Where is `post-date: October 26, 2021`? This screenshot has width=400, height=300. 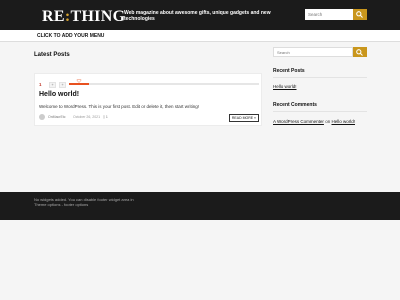
post-date: October 26, 2021 is located at coordinates (87, 117).